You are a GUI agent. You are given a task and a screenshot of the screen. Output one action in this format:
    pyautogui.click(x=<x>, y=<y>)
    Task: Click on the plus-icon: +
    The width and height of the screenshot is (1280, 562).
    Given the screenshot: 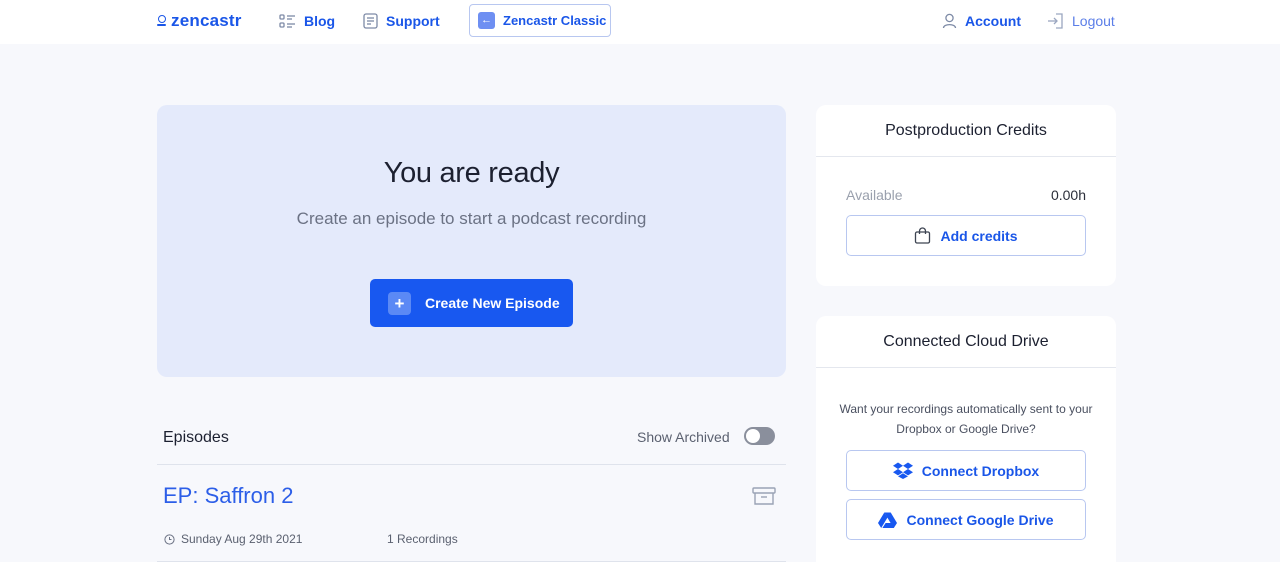 What is the action you would take?
    pyautogui.click(x=399, y=303)
    